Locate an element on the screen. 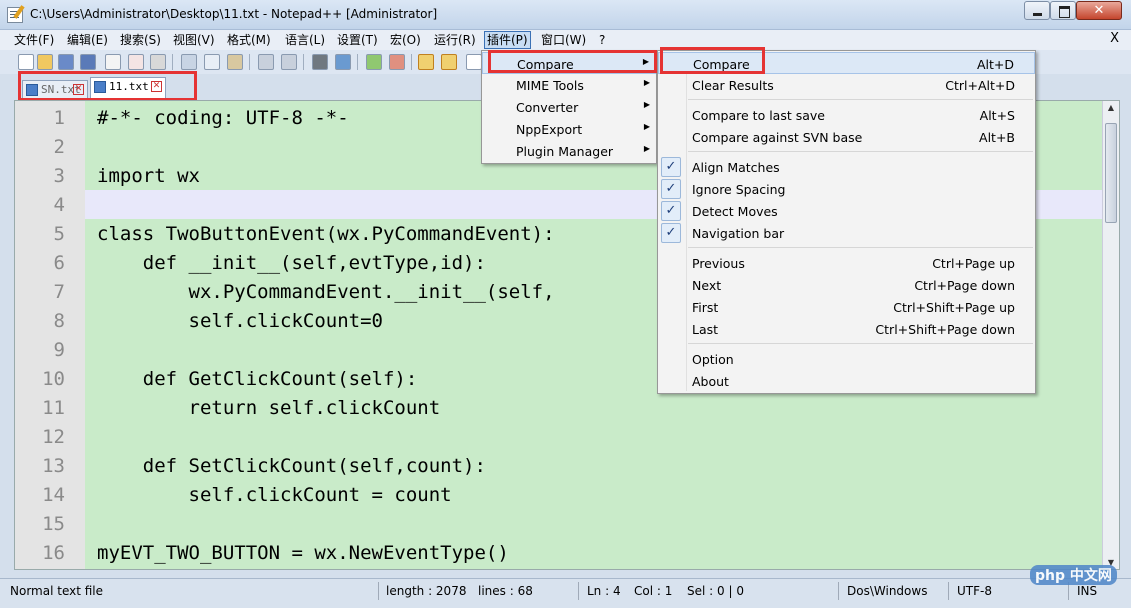 Image resolution: width=1131 pixels, height=608 pixels. line-number: 12 is located at coordinates (53, 437).